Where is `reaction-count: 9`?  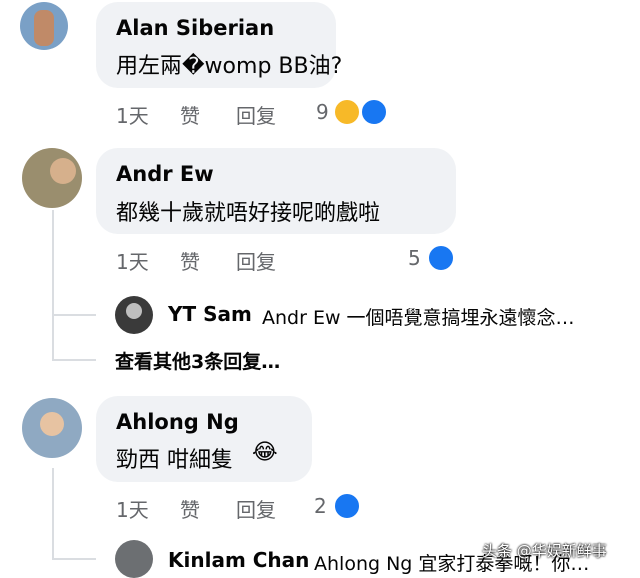 reaction-count: 9 is located at coordinates (322, 112).